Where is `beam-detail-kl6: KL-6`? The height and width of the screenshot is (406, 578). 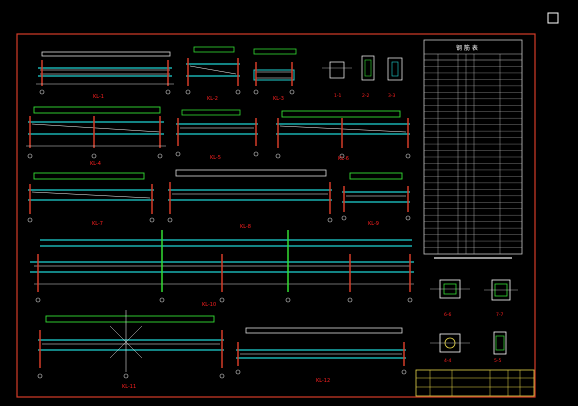 beam-detail-kl6: KL-6 is located at coordinates (343, 136).